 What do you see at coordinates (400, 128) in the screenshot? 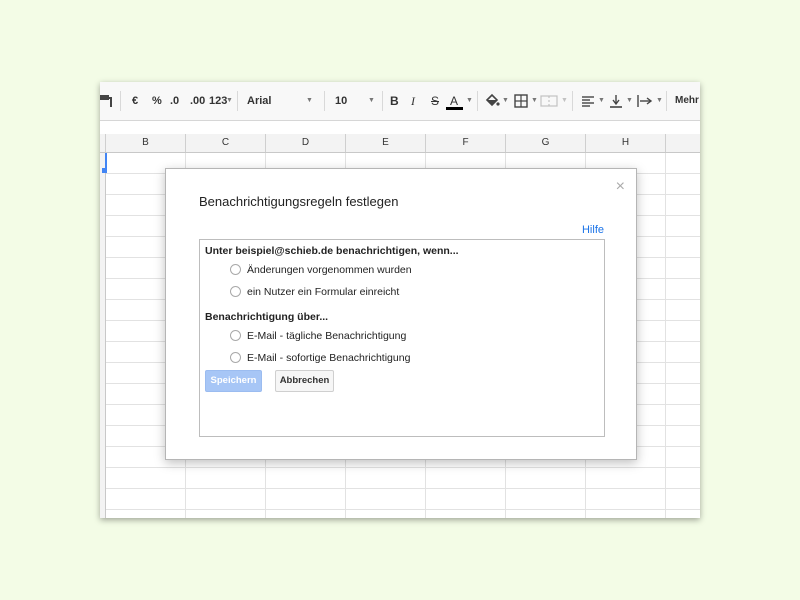
I see `formula-bar-area` at bounding box center [400, 128].